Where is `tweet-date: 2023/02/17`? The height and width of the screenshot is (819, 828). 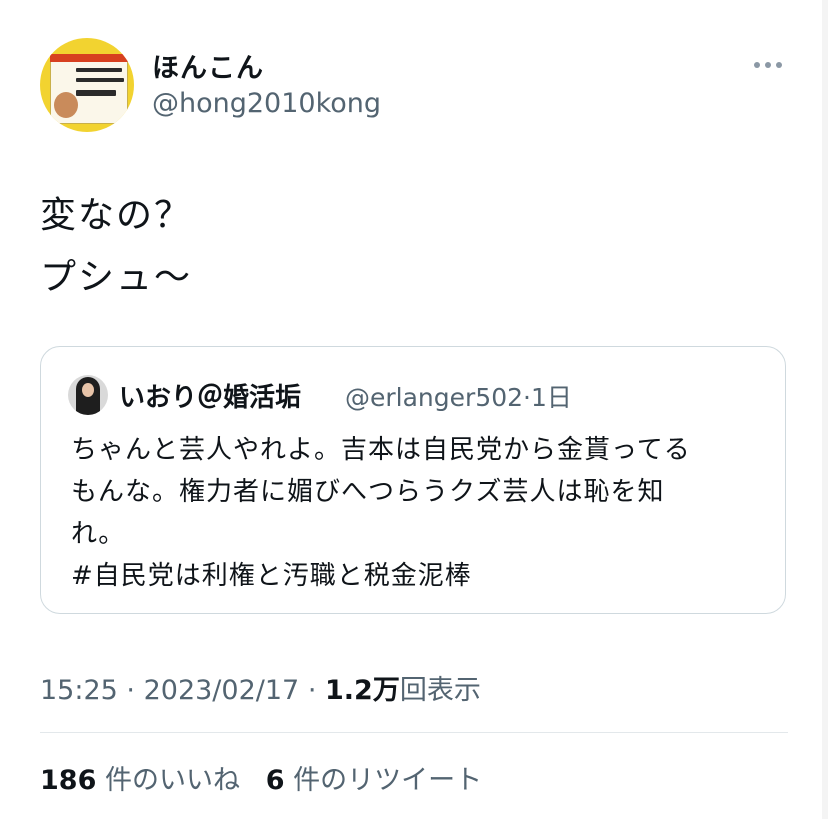 tweet-date: 2023/02/17 is located at coordinates (222, 690).